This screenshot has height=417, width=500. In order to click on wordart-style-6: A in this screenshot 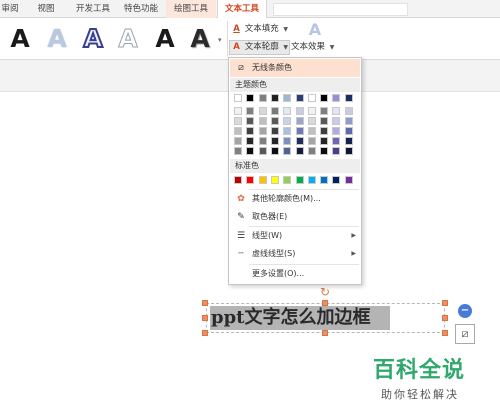, I will do `click(200, 39)`.